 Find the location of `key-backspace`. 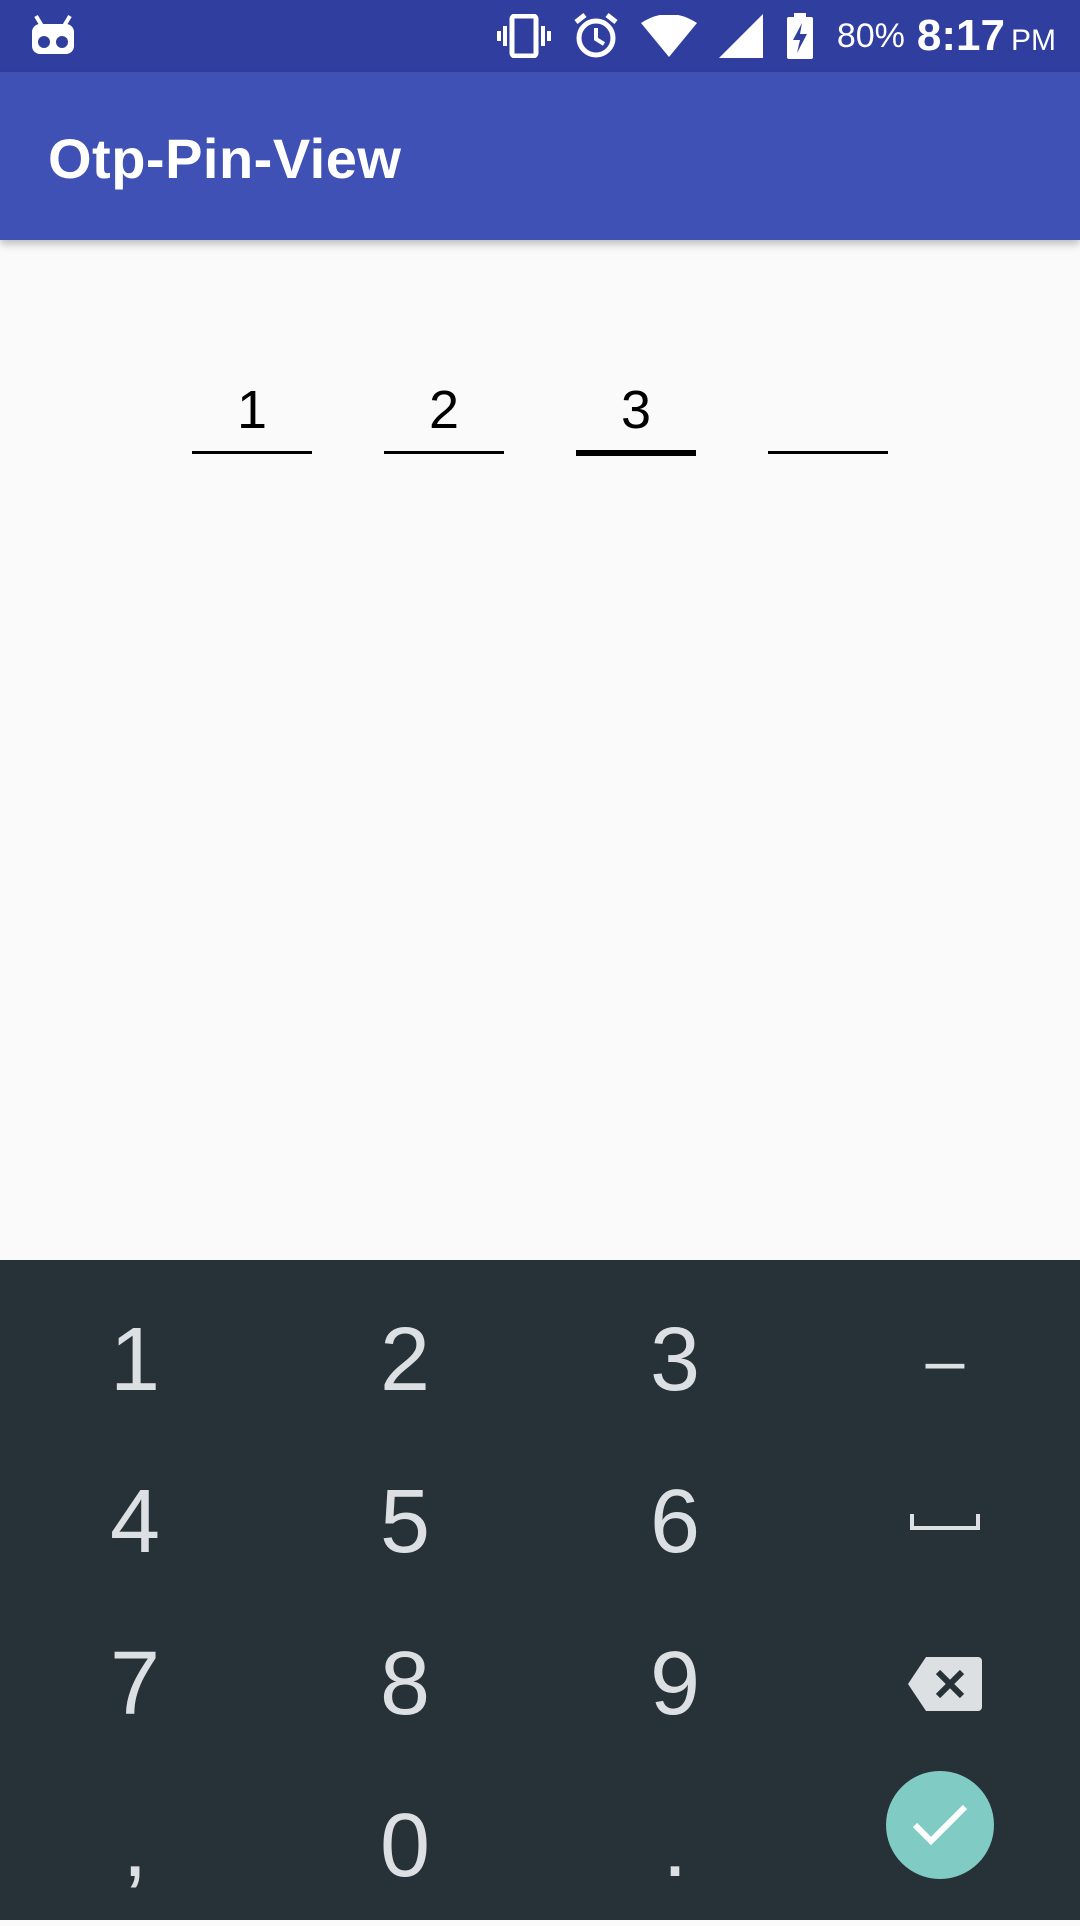

key-backspace is located at coordinates (945, 1684).